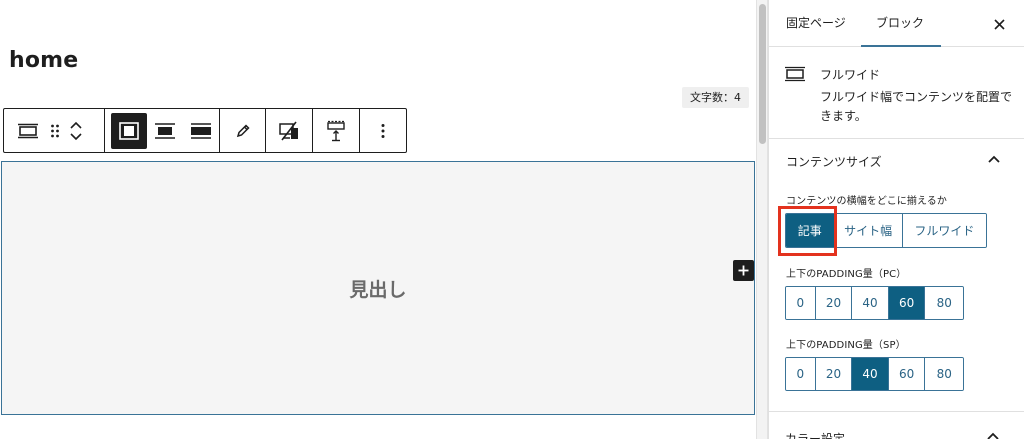 The height and width of the screenshot is (439, 1024). What do you see at coordinates (896, 162) in the screenshot?
I see `content-size-panel-header: コンテンツサイズ` at bounding box center [896, 162].